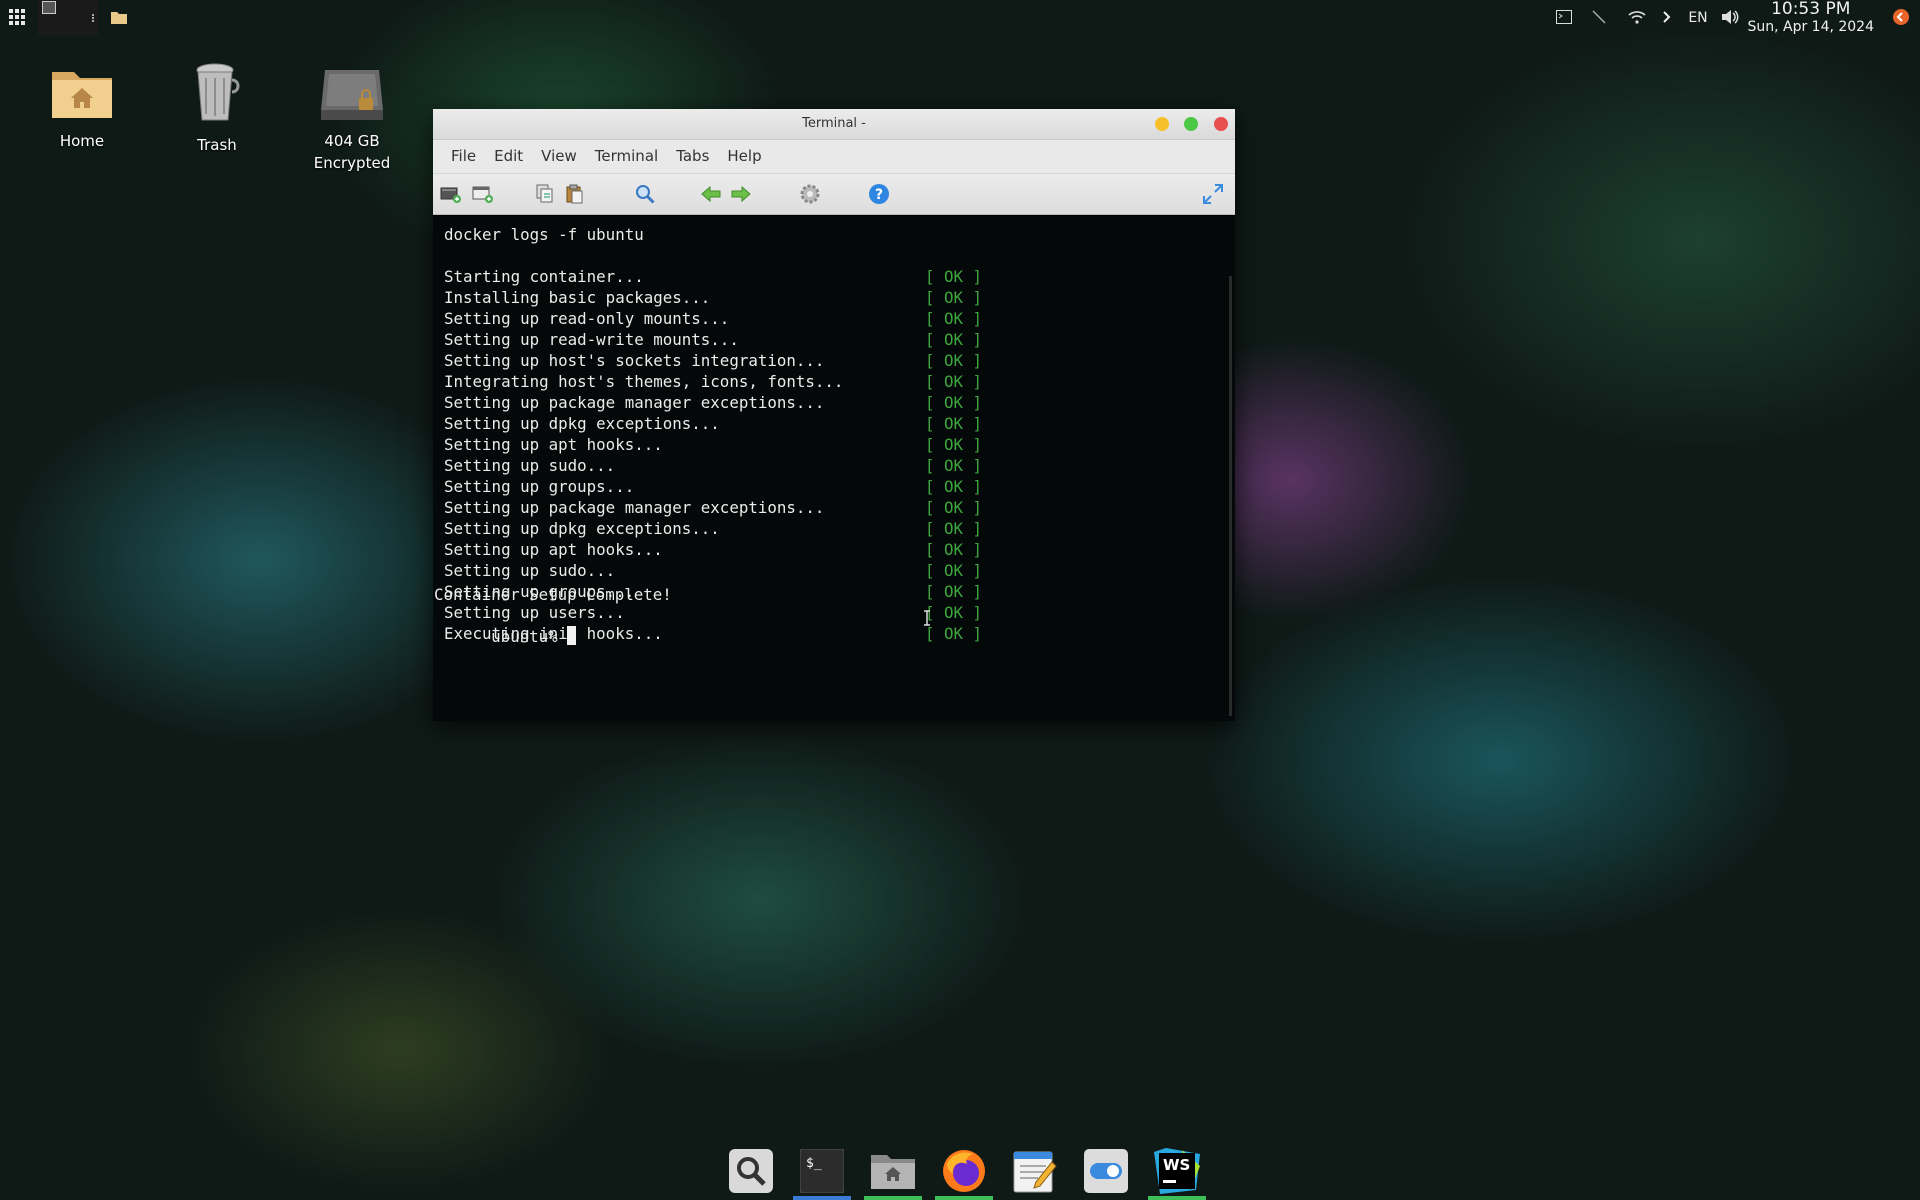  Describe the element at coordinates (17, 17) in the screenshot. I see `apps-grid-icon` at that location.